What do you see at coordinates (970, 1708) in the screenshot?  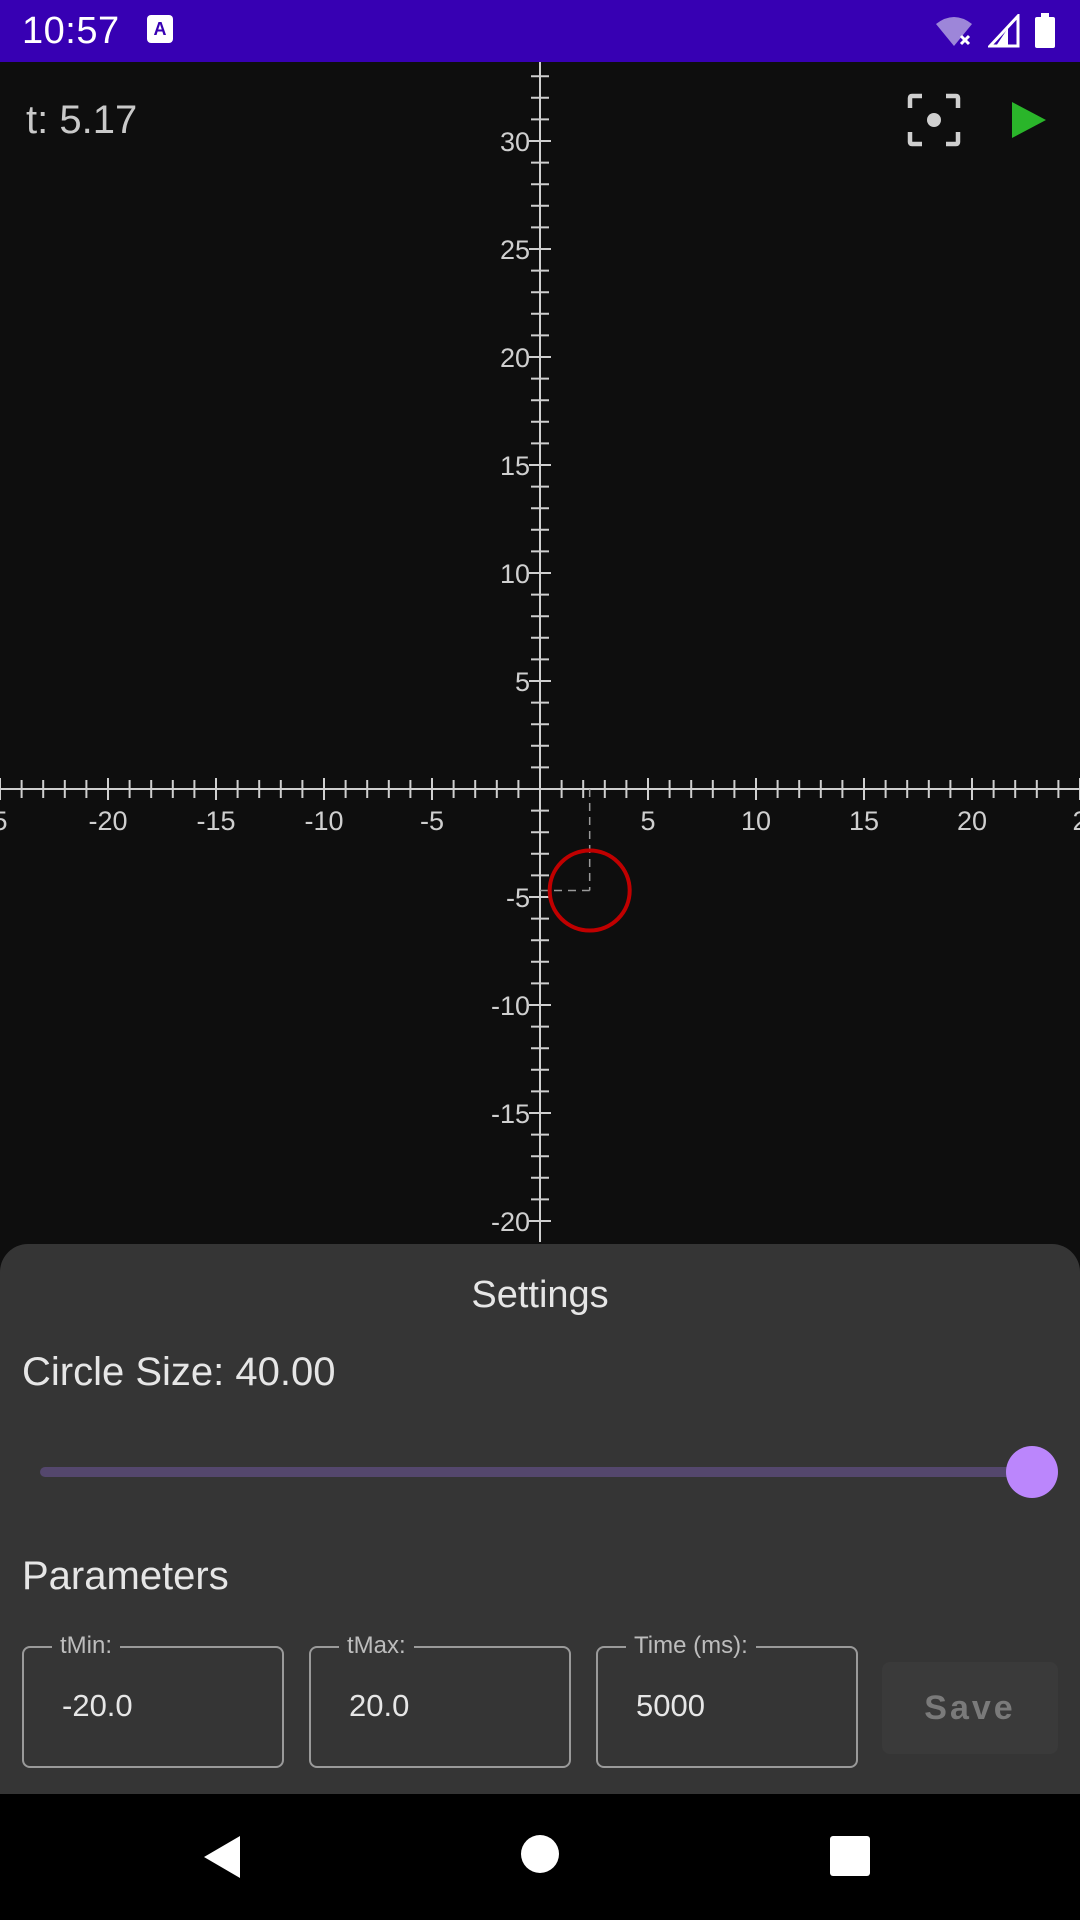 I see `save-button: Save` at bounding box center [970, 1708].